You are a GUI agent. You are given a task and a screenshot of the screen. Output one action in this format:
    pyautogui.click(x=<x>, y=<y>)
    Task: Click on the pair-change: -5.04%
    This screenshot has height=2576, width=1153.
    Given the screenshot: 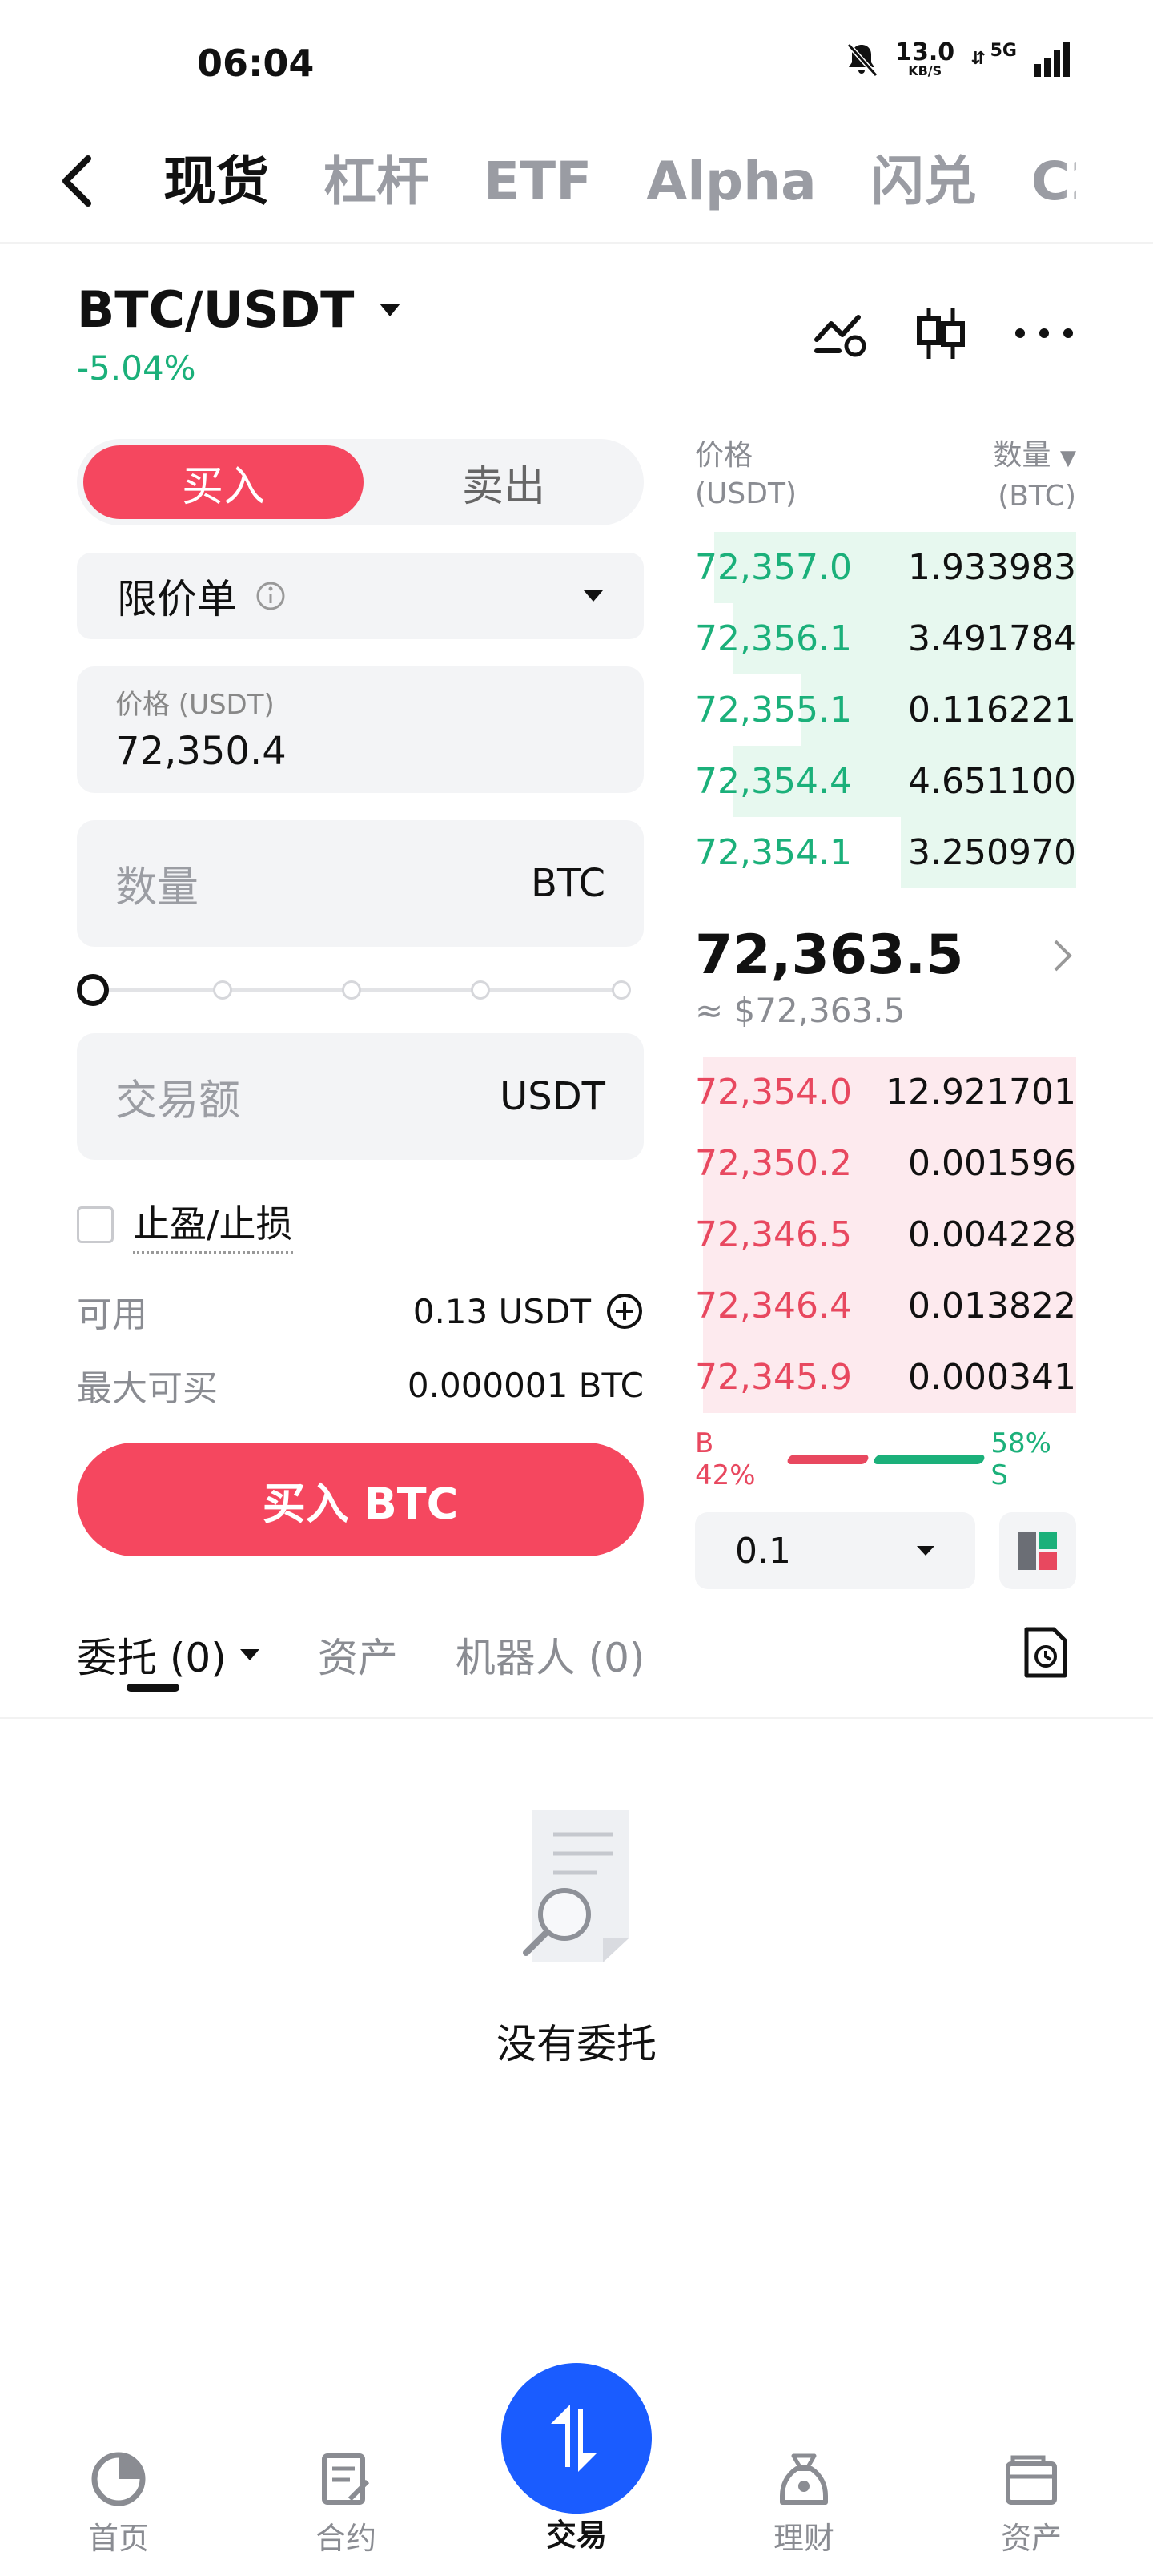 What is the action you would take?
    pyautogui.click(x=137, y=368)
    